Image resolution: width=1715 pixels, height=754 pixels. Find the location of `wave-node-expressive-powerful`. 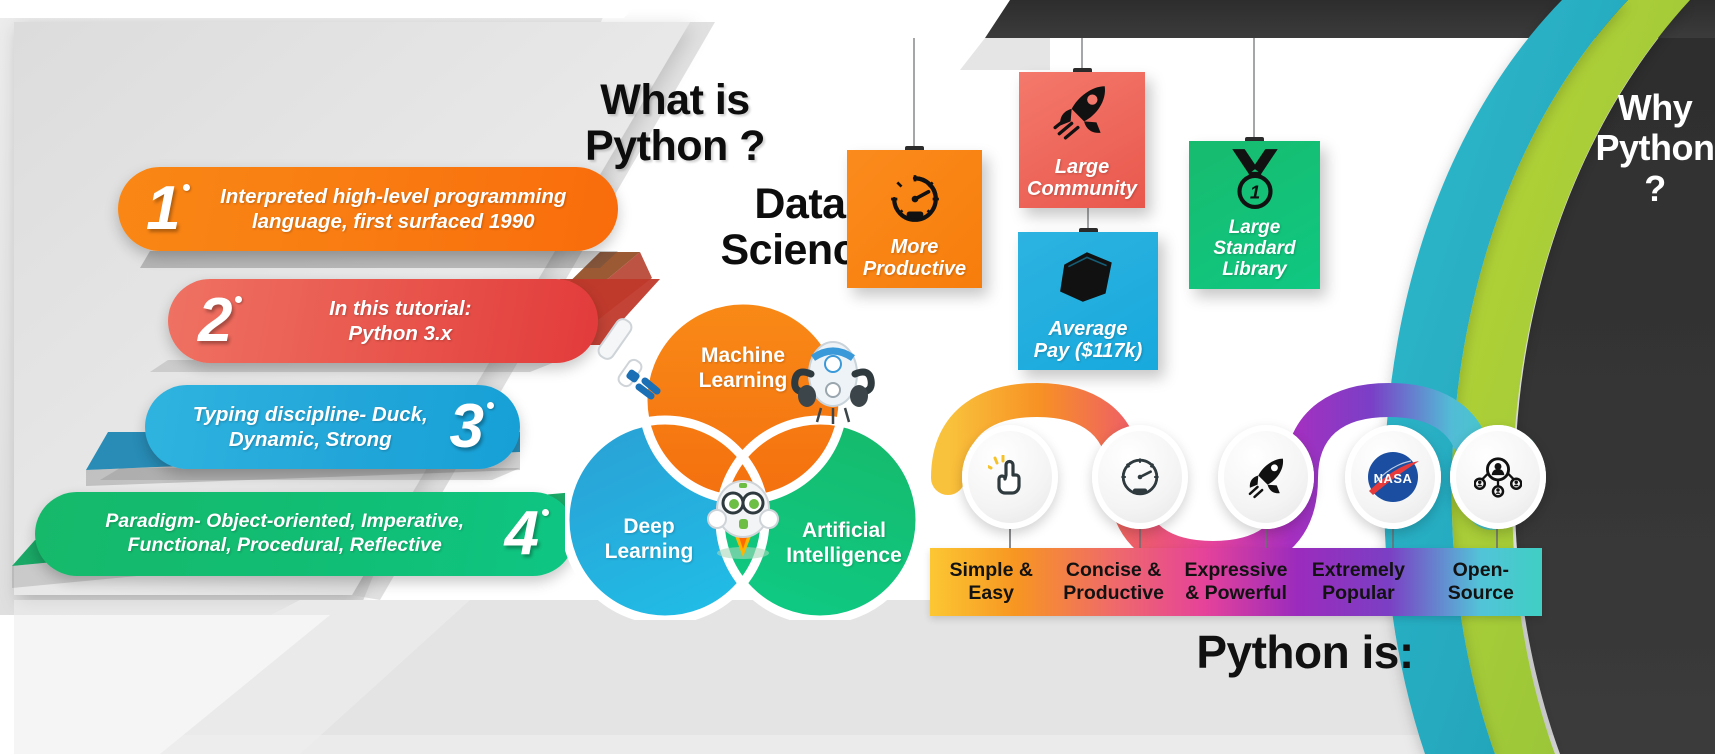

wave-node-expressive-powerful is located at coordinates (1266, 477).